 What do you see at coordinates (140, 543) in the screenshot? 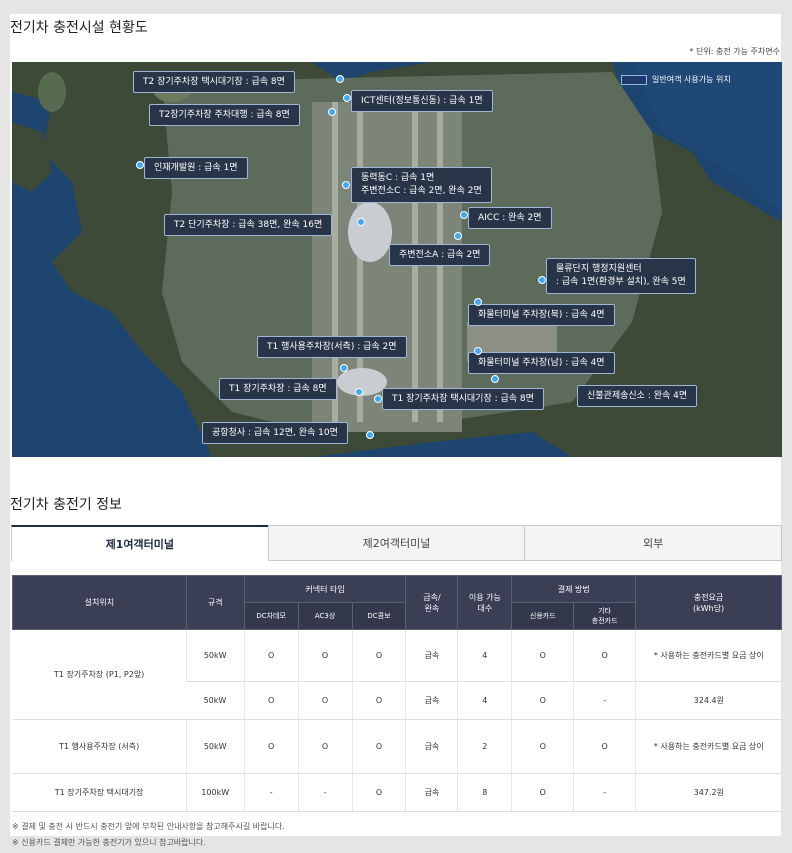
I see `tab-terminal-1: 제1여객터미널` at bounding box center [140, 543].